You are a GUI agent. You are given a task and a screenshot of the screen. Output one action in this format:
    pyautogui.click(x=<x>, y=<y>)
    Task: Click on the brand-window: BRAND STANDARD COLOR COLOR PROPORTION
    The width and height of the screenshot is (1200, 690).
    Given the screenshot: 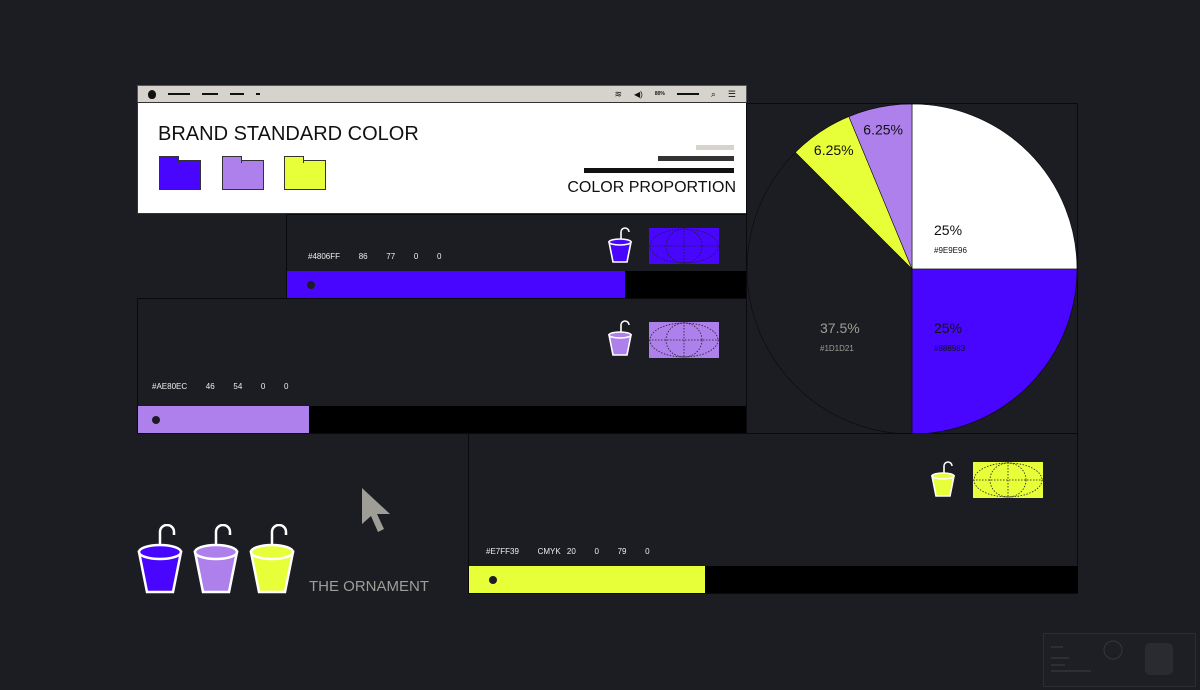 What is the action you would take?
    pyautogui.click(x=442, y=158)
    